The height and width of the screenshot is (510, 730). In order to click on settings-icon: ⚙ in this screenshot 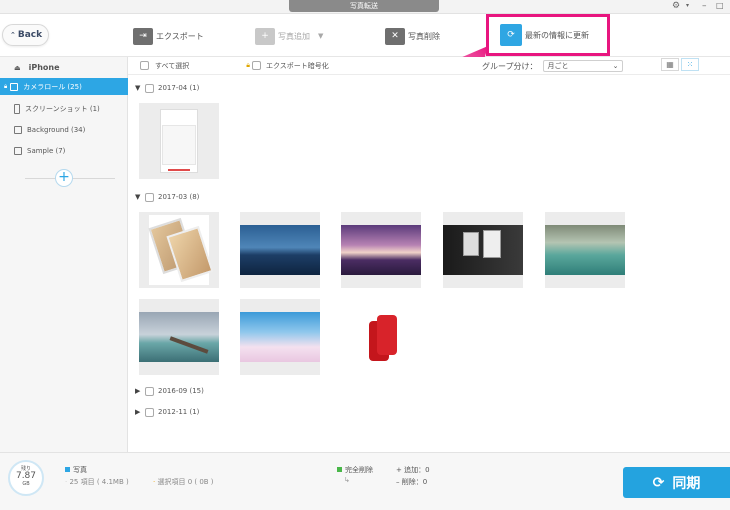, I will do `click(676, 6)`.